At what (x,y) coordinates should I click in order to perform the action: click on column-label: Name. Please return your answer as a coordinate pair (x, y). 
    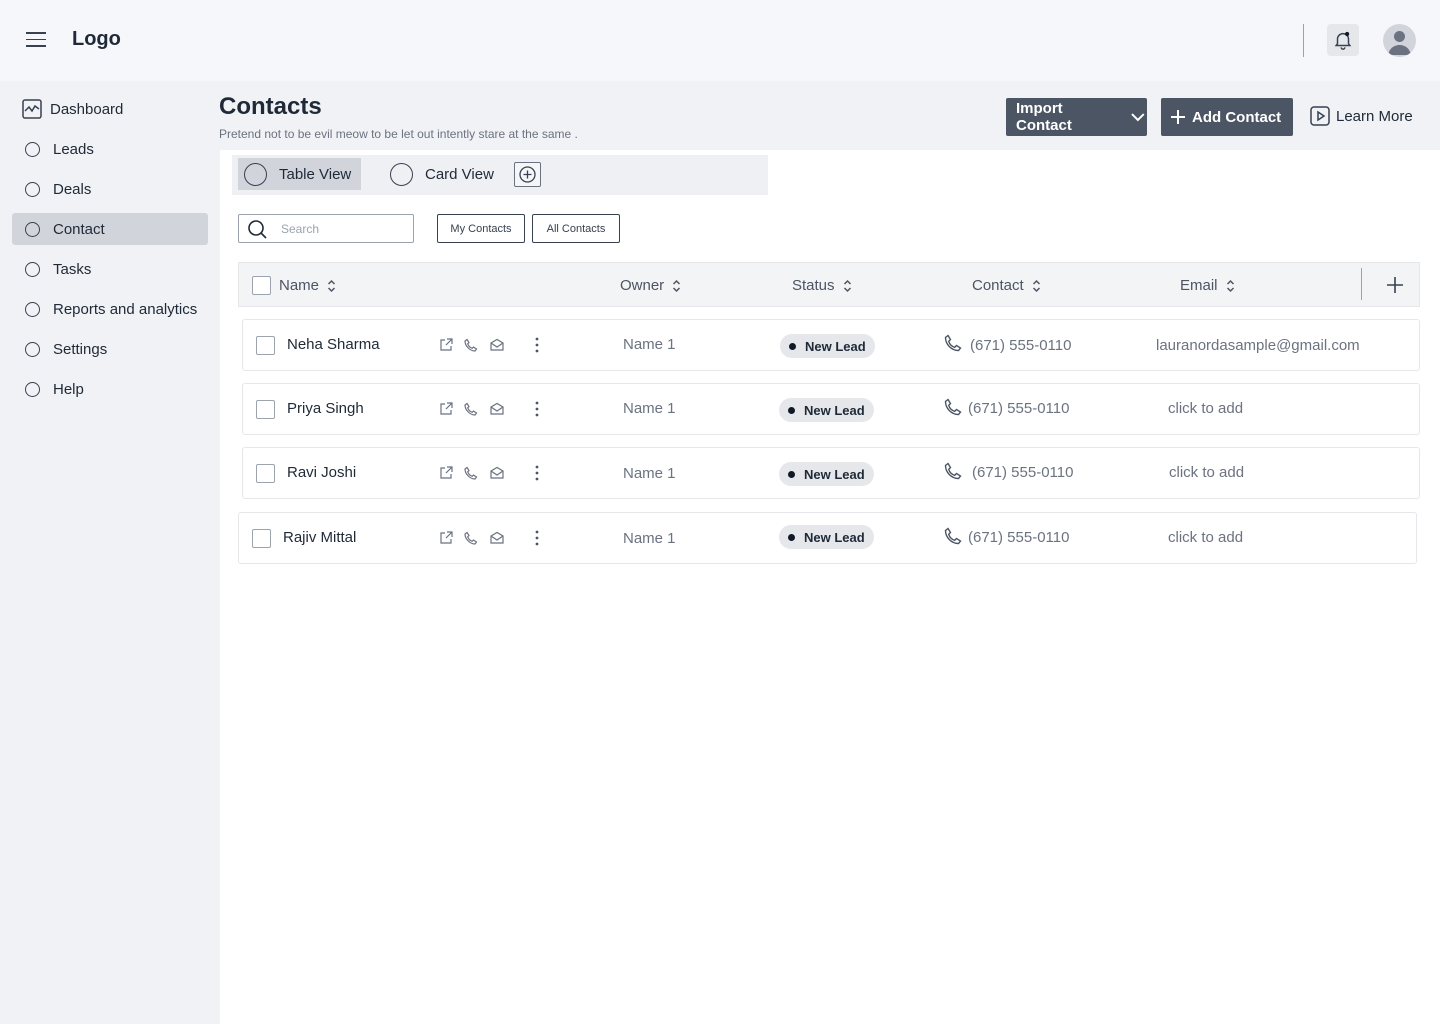
    Looking at the image, I should click on (299, 285).